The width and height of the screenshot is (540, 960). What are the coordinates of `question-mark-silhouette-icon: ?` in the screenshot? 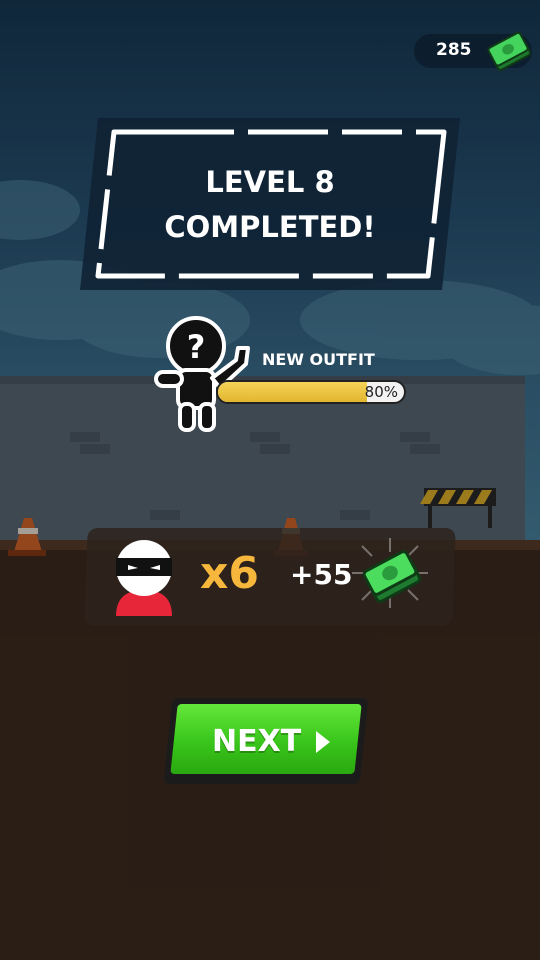 It's located at (202, 374).